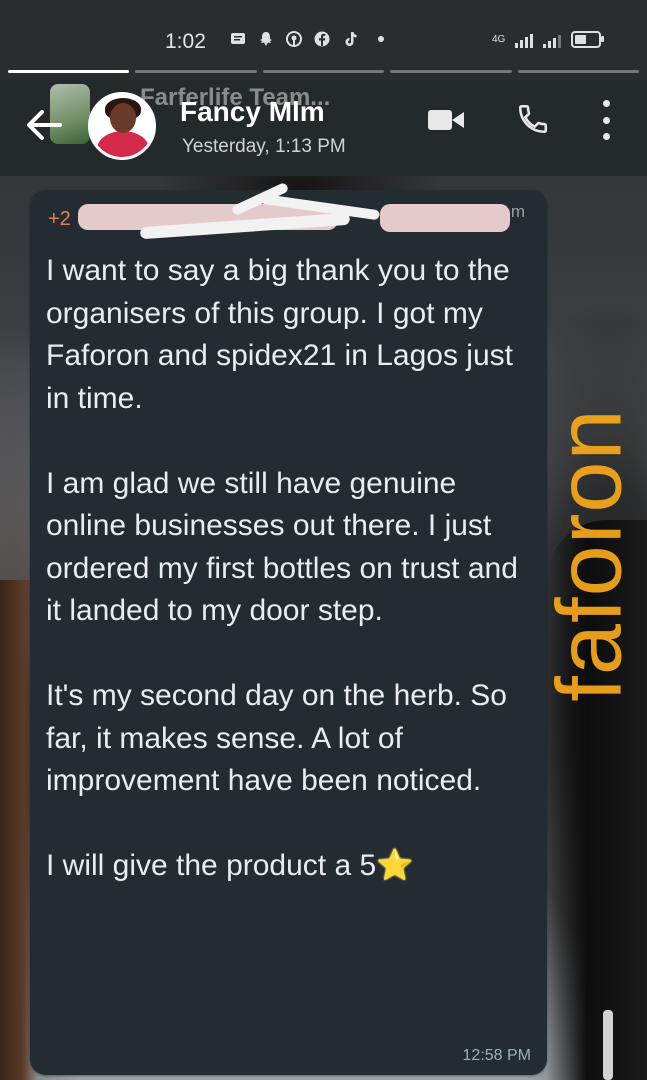  I want to click on sender-suffix: m, so click(517, 211).